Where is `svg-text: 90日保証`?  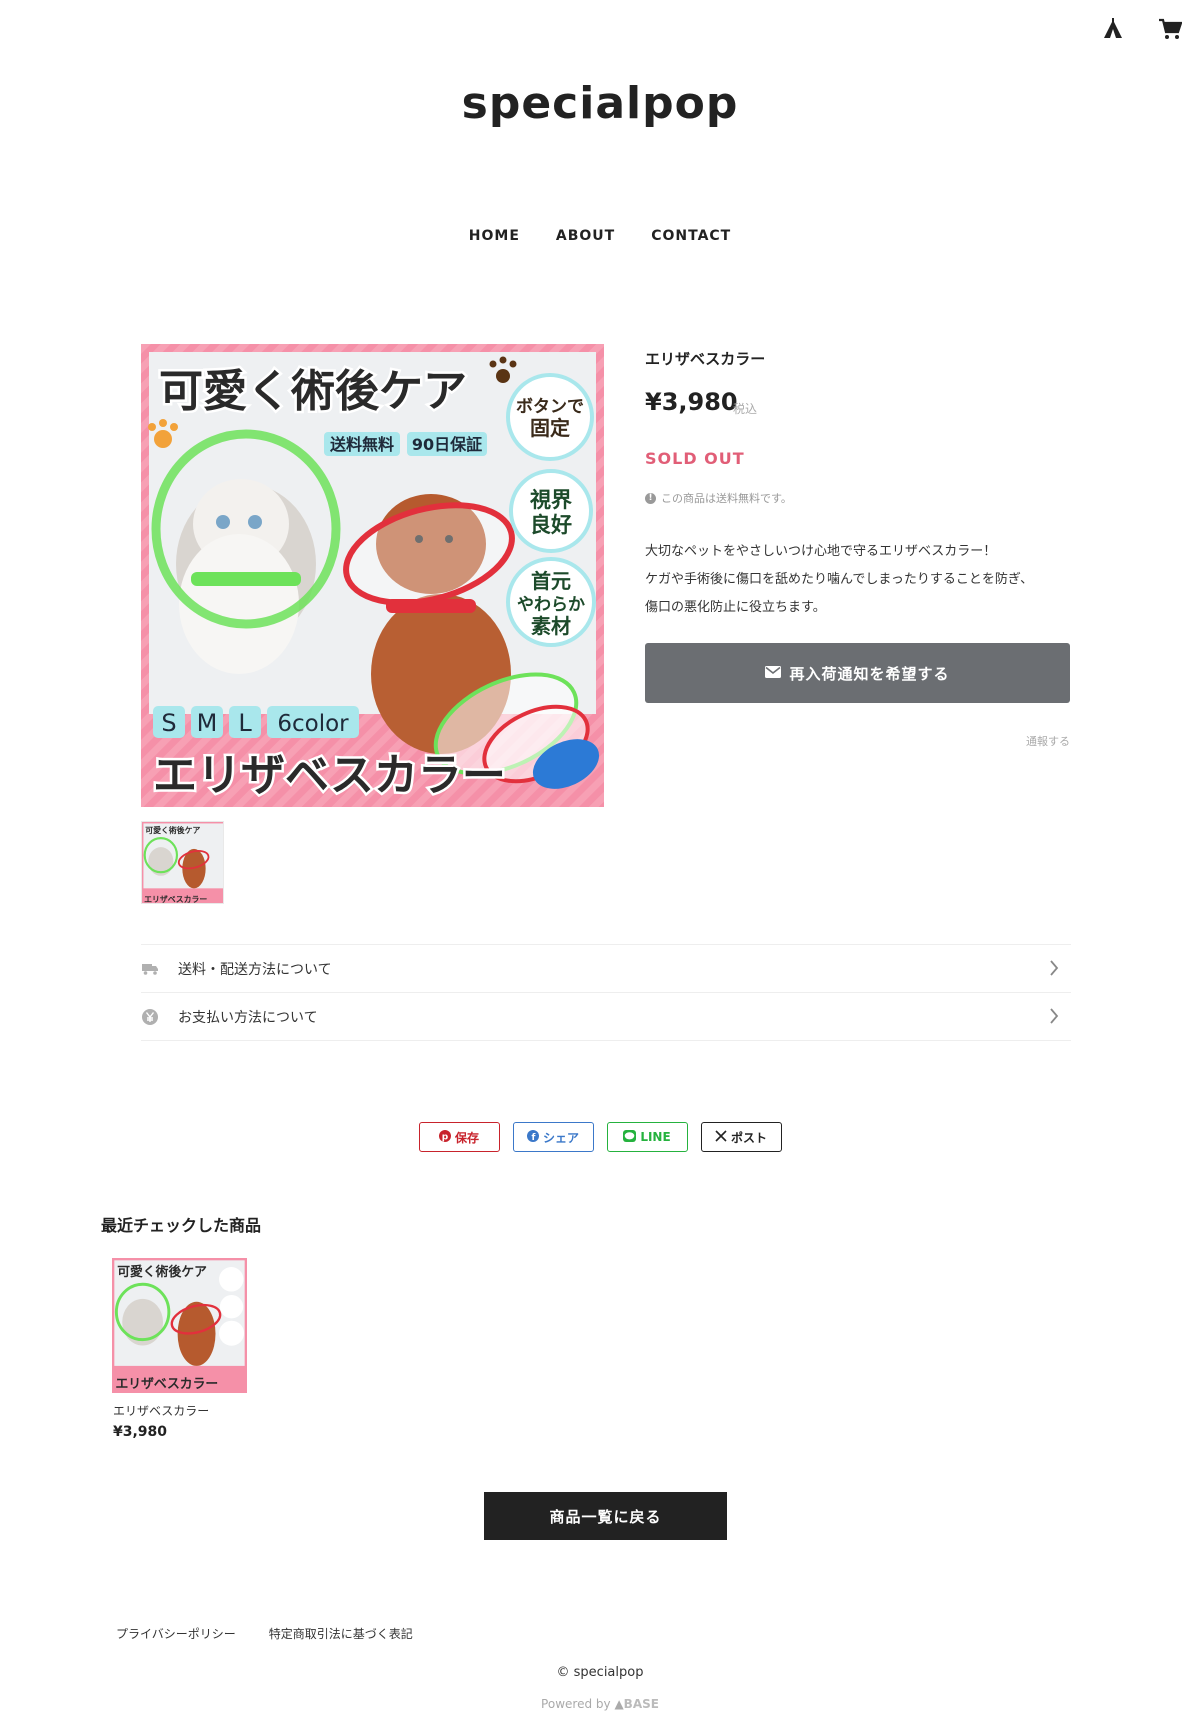 svg-text: 90日保証 is located at coordinates (447, 444).